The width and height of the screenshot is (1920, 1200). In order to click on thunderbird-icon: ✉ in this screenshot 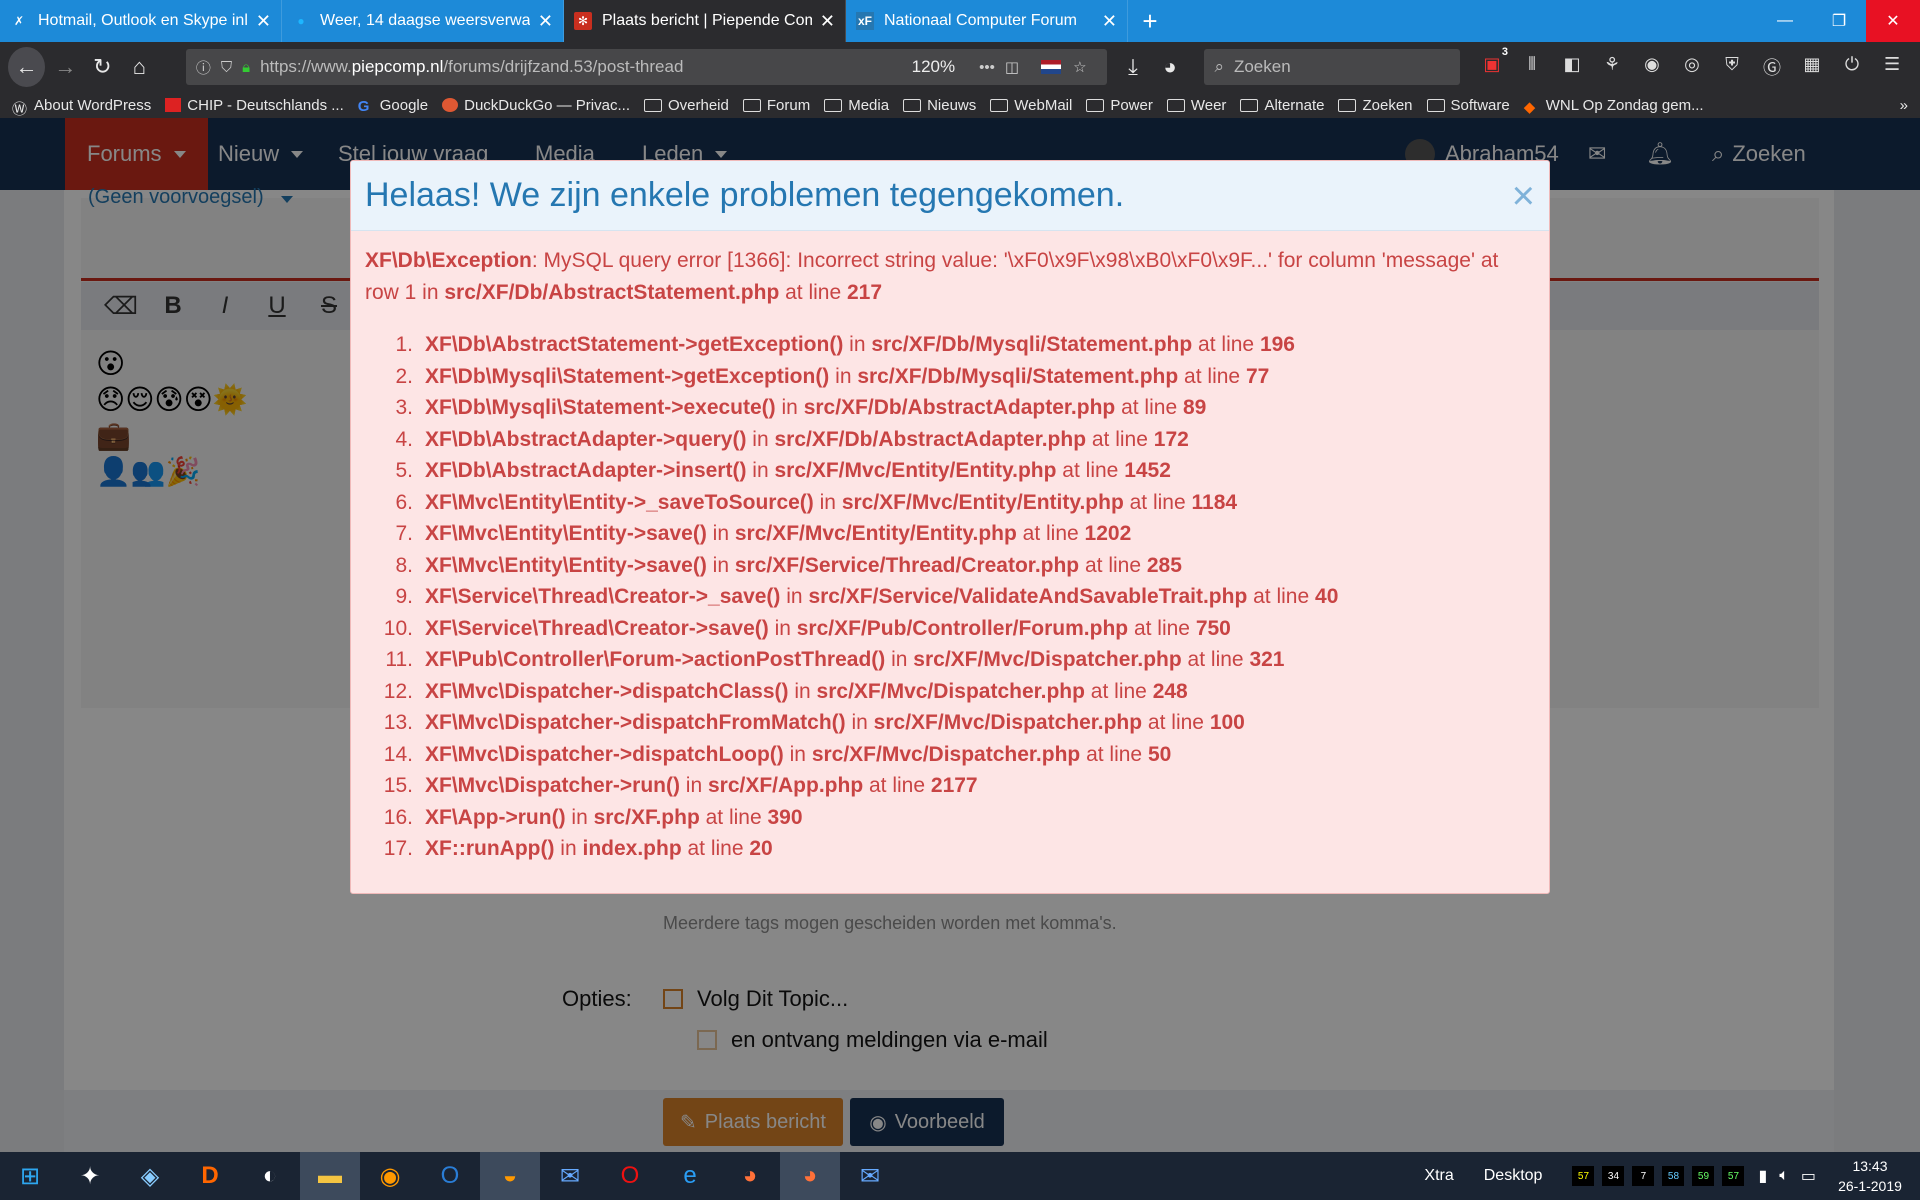, I will do `click(570, 1176)`.